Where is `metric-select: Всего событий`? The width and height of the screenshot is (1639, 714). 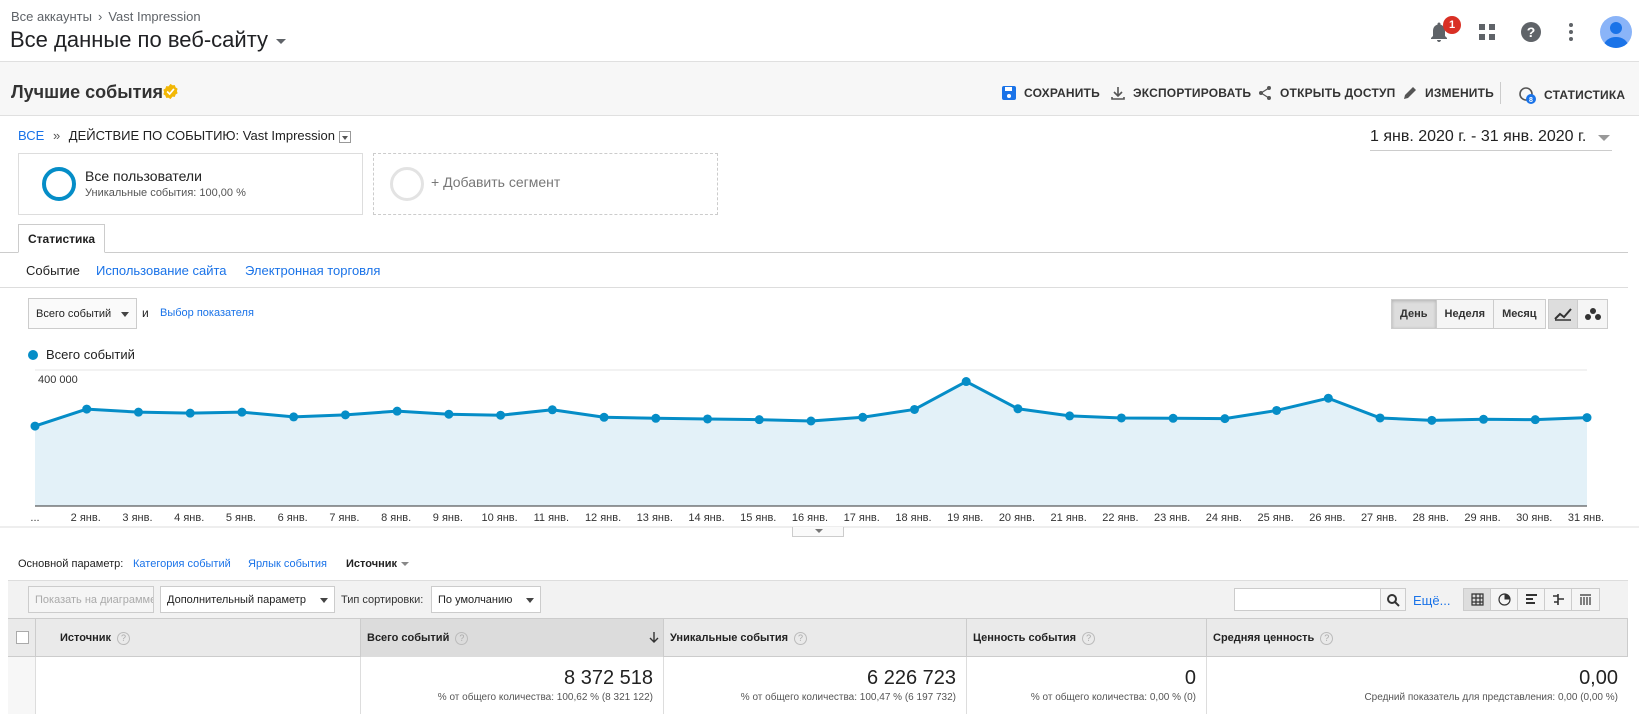 metric-select: Всего событий is located at coordinates (82, 313).